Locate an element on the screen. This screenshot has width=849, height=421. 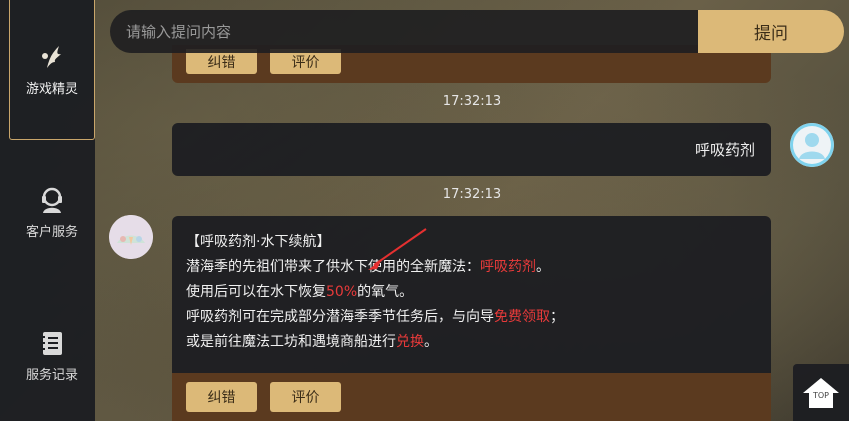
answer-title: 【呼吸药剂·水下续航】 is located at coordinates (258, 242).